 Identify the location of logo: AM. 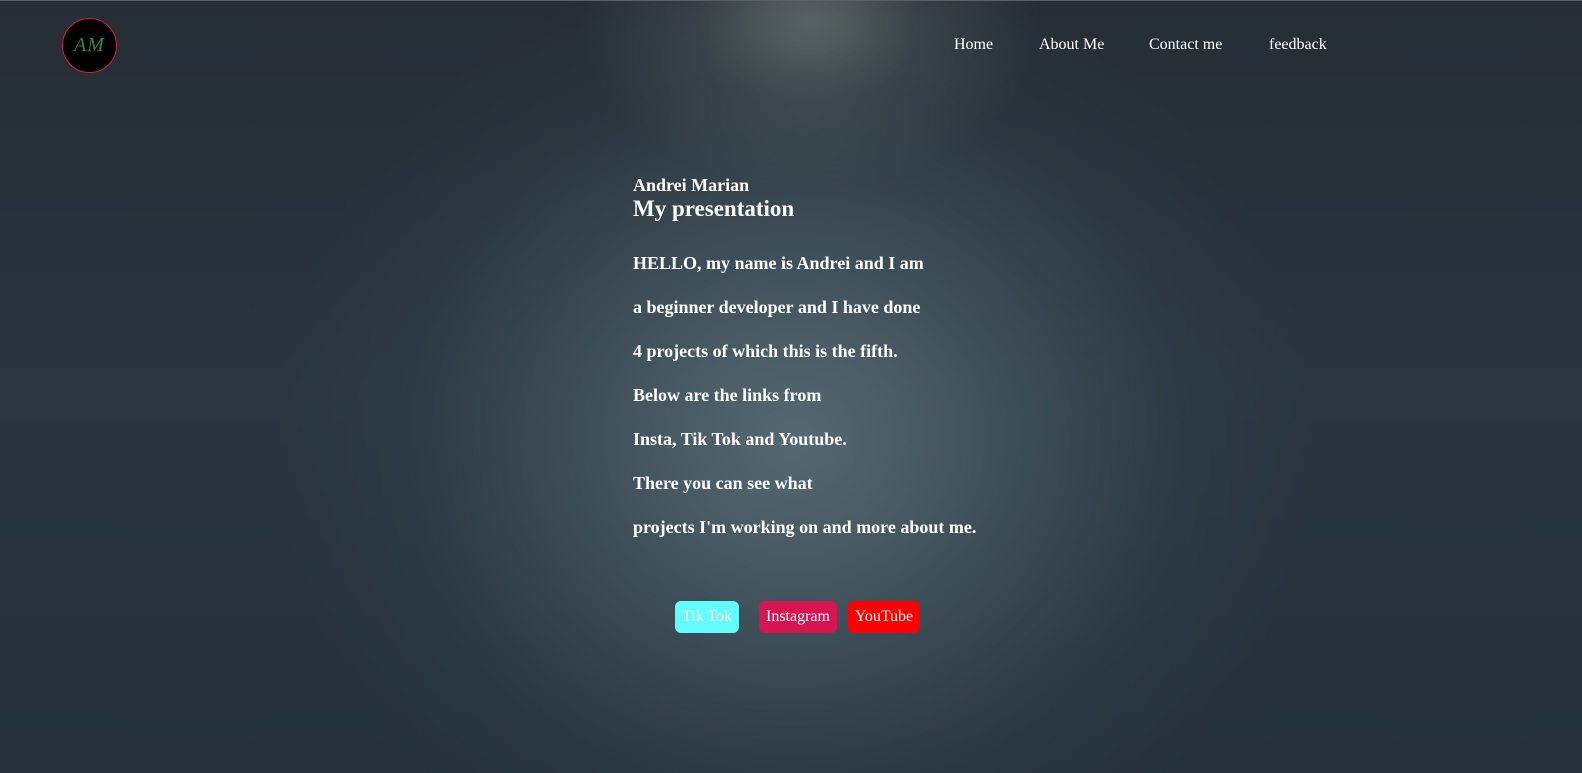
(89, 45).